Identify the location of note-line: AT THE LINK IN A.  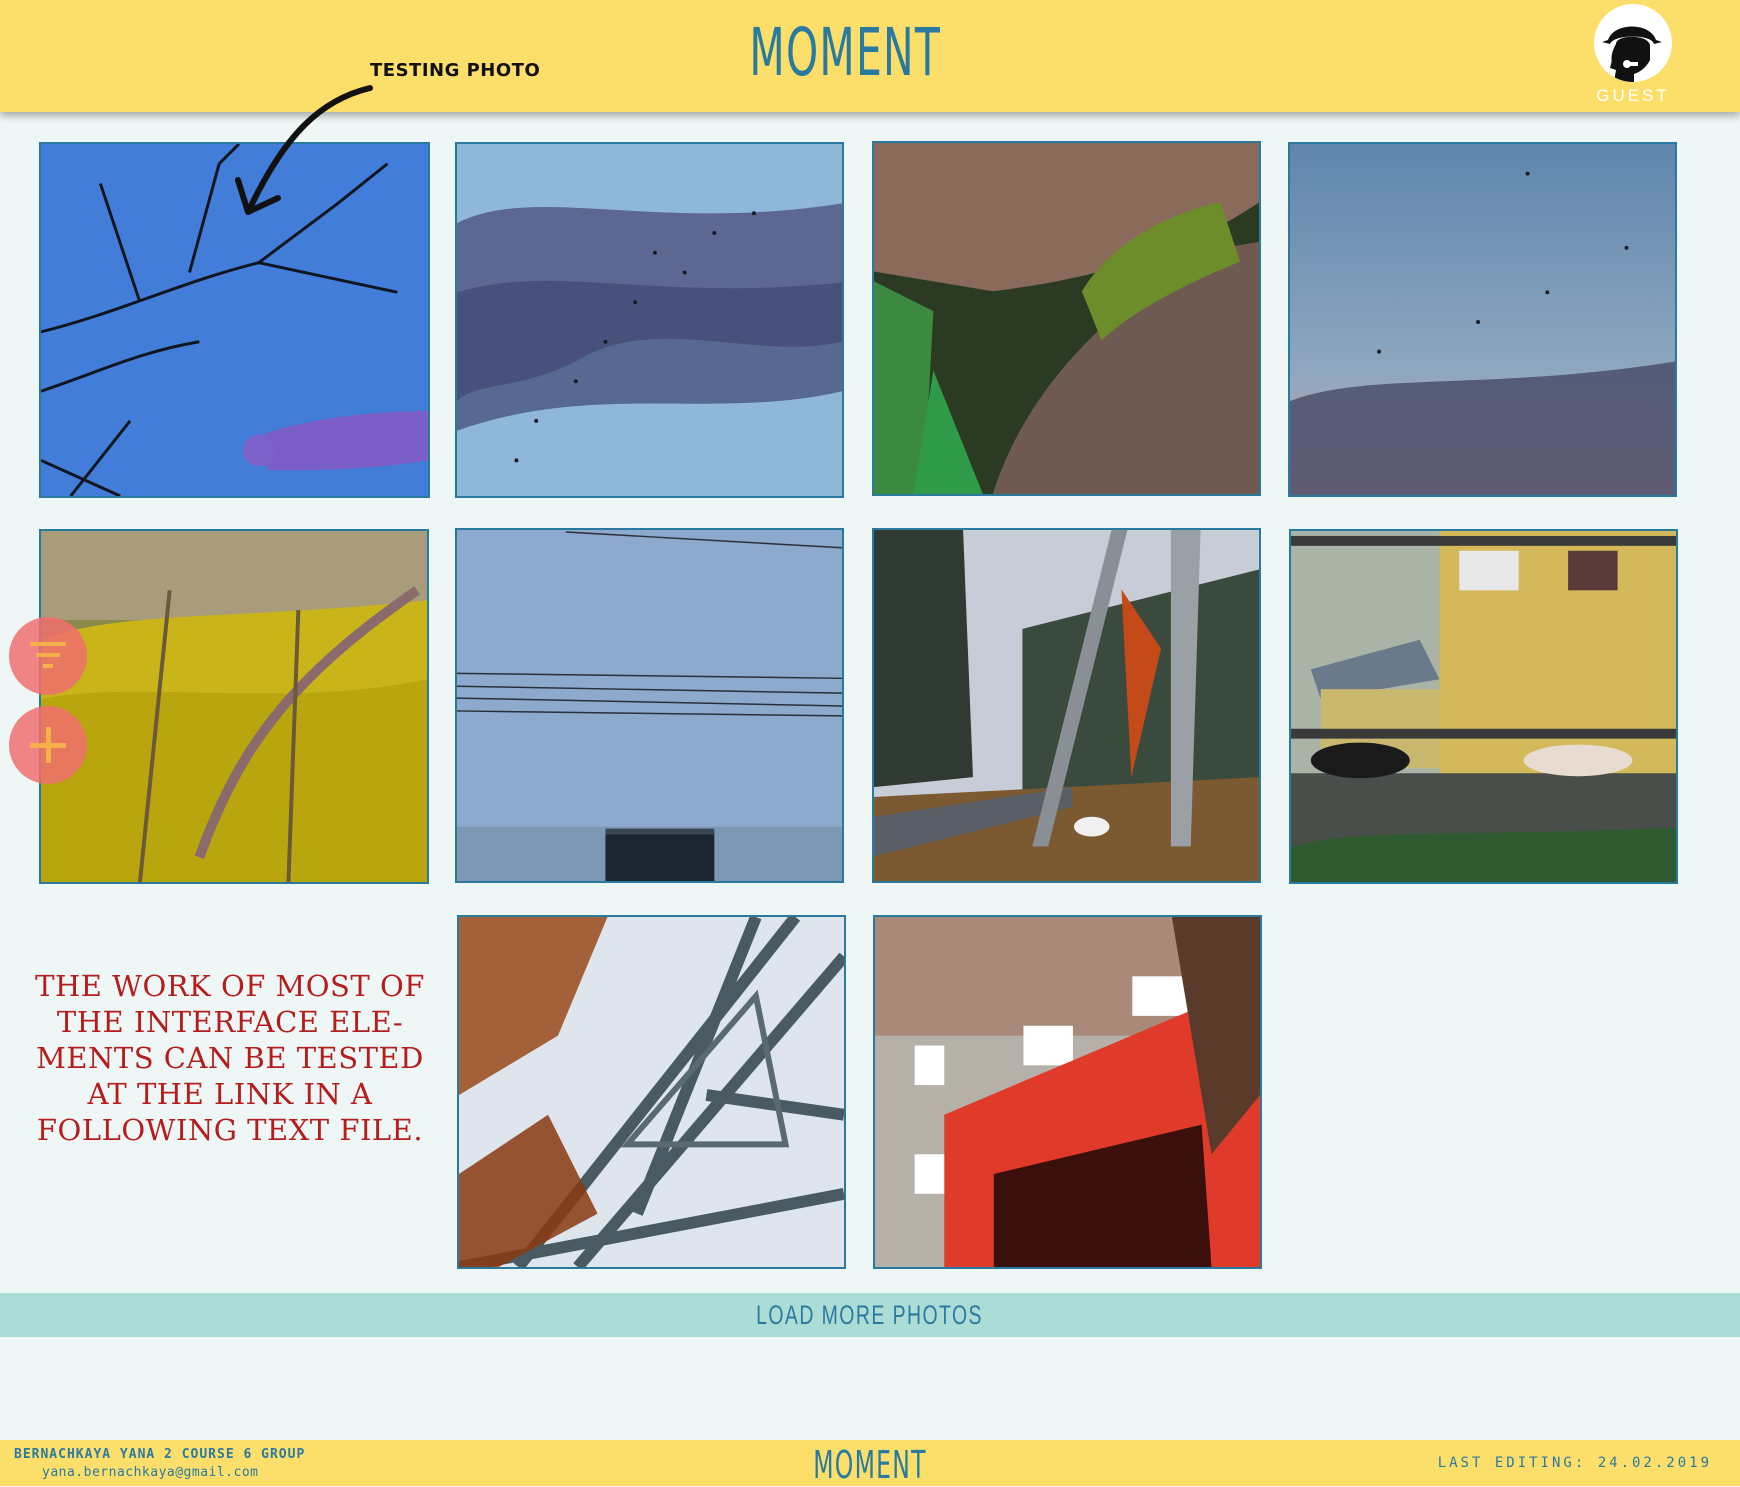
(230, 1094).